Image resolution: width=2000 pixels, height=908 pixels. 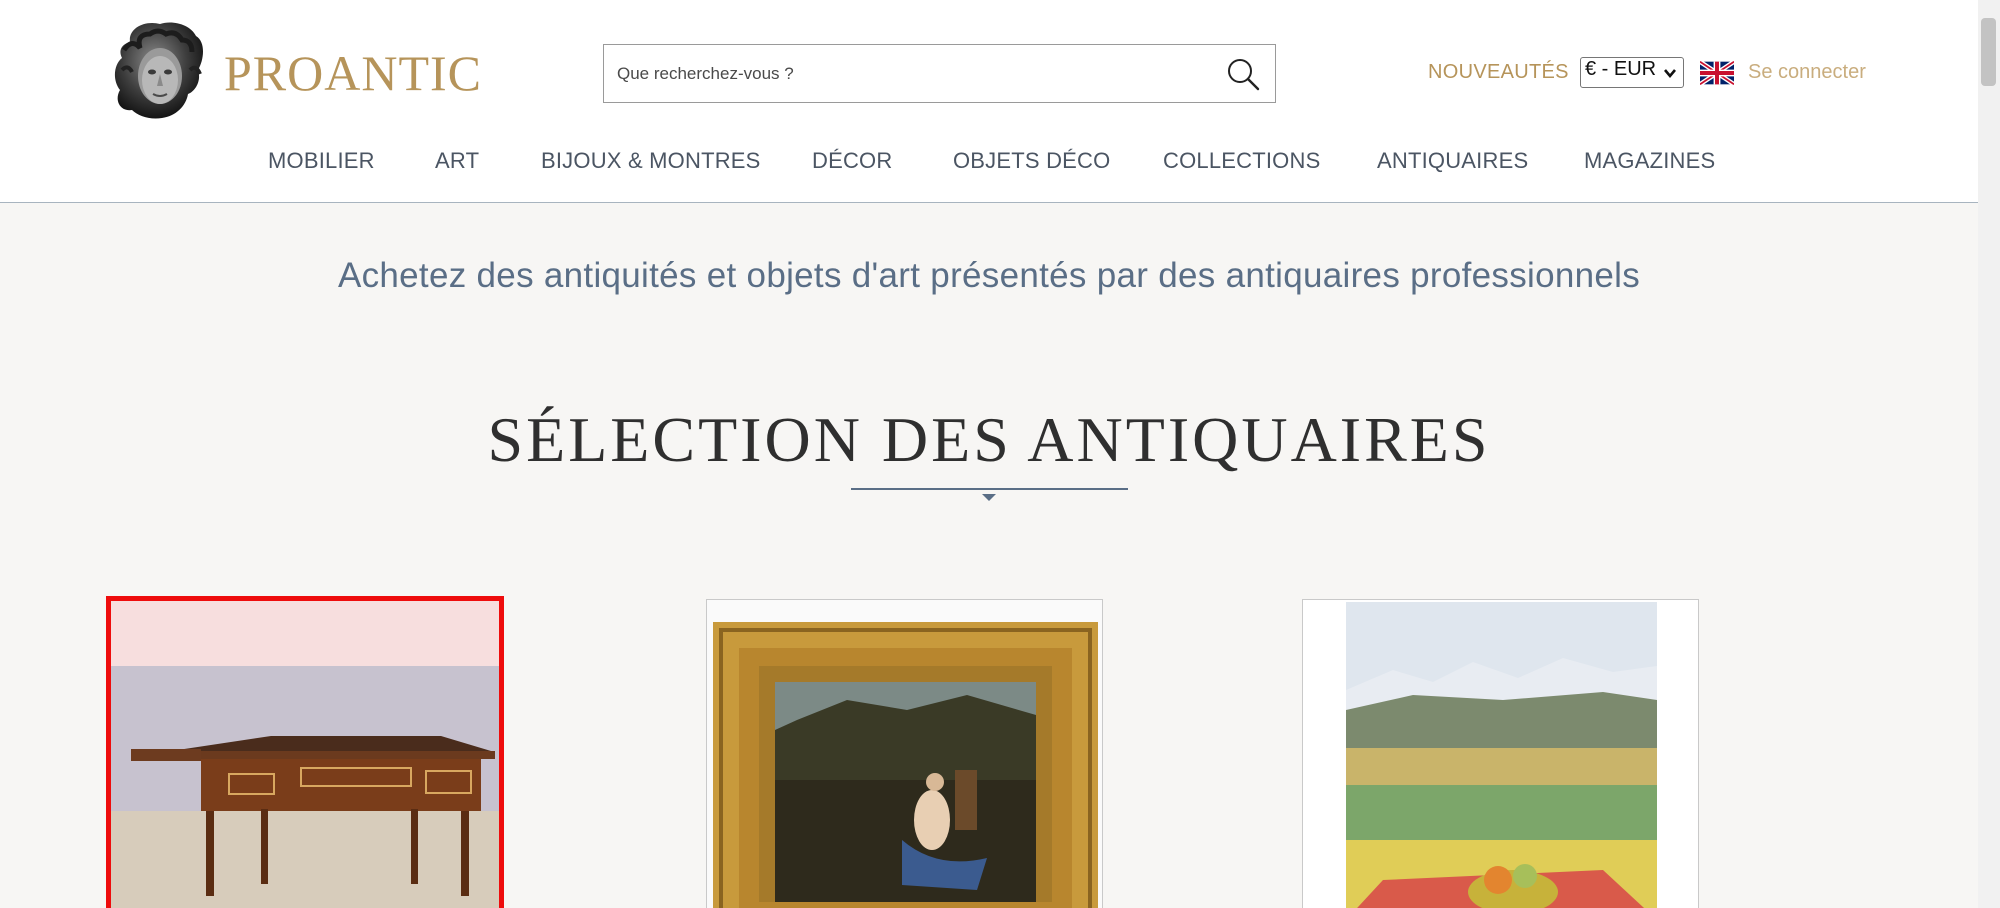 What do you see at coordinates (1989, 454) in the screenshot?
I see `scrollbar` at bounding box center [1989, 454].